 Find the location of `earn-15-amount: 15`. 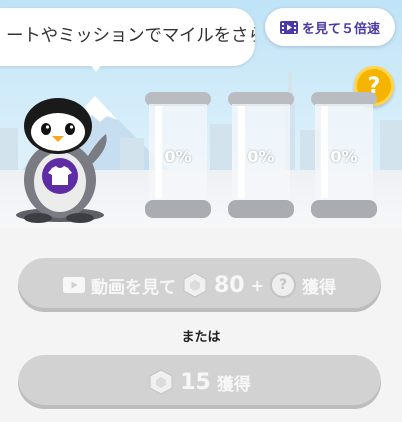

earn-15-amount: 15 is located at coordinates (195, 382).